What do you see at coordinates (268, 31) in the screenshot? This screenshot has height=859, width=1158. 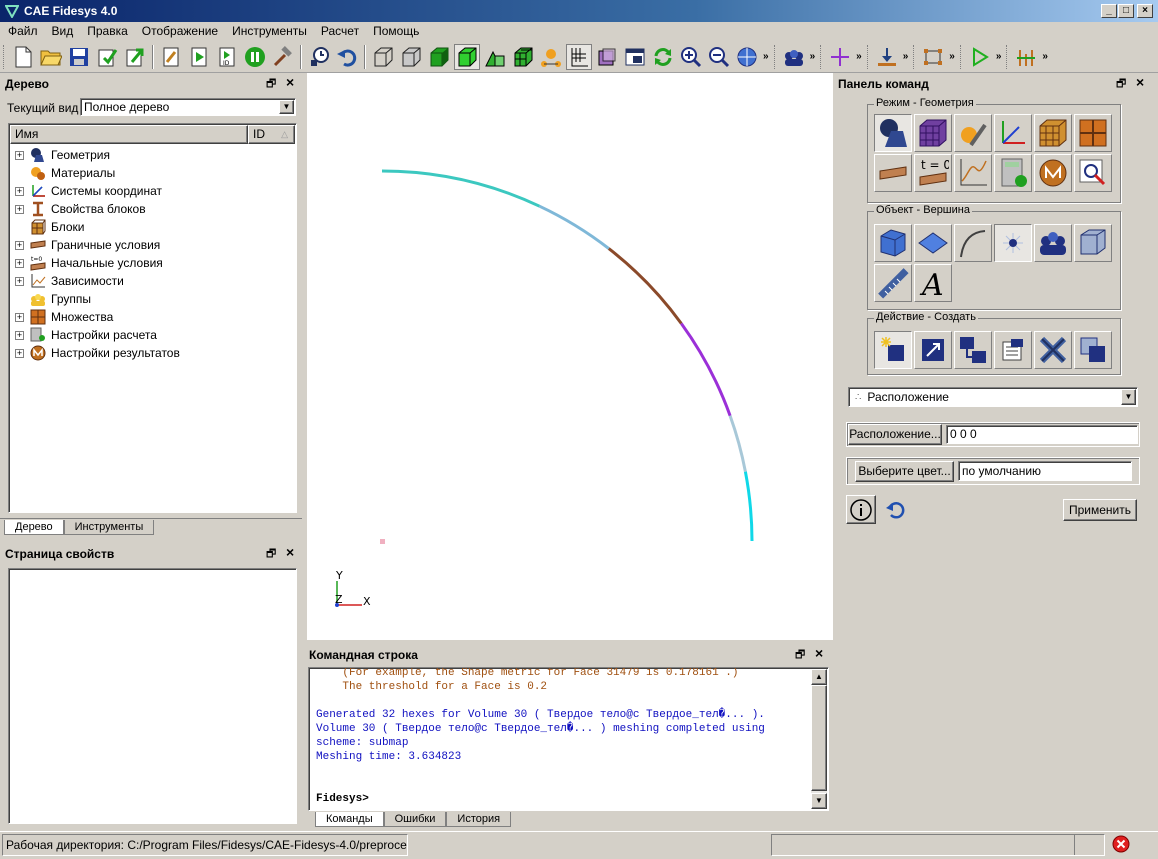 I see `menu-tools: Инструменты` at bounding box center [268, 31].